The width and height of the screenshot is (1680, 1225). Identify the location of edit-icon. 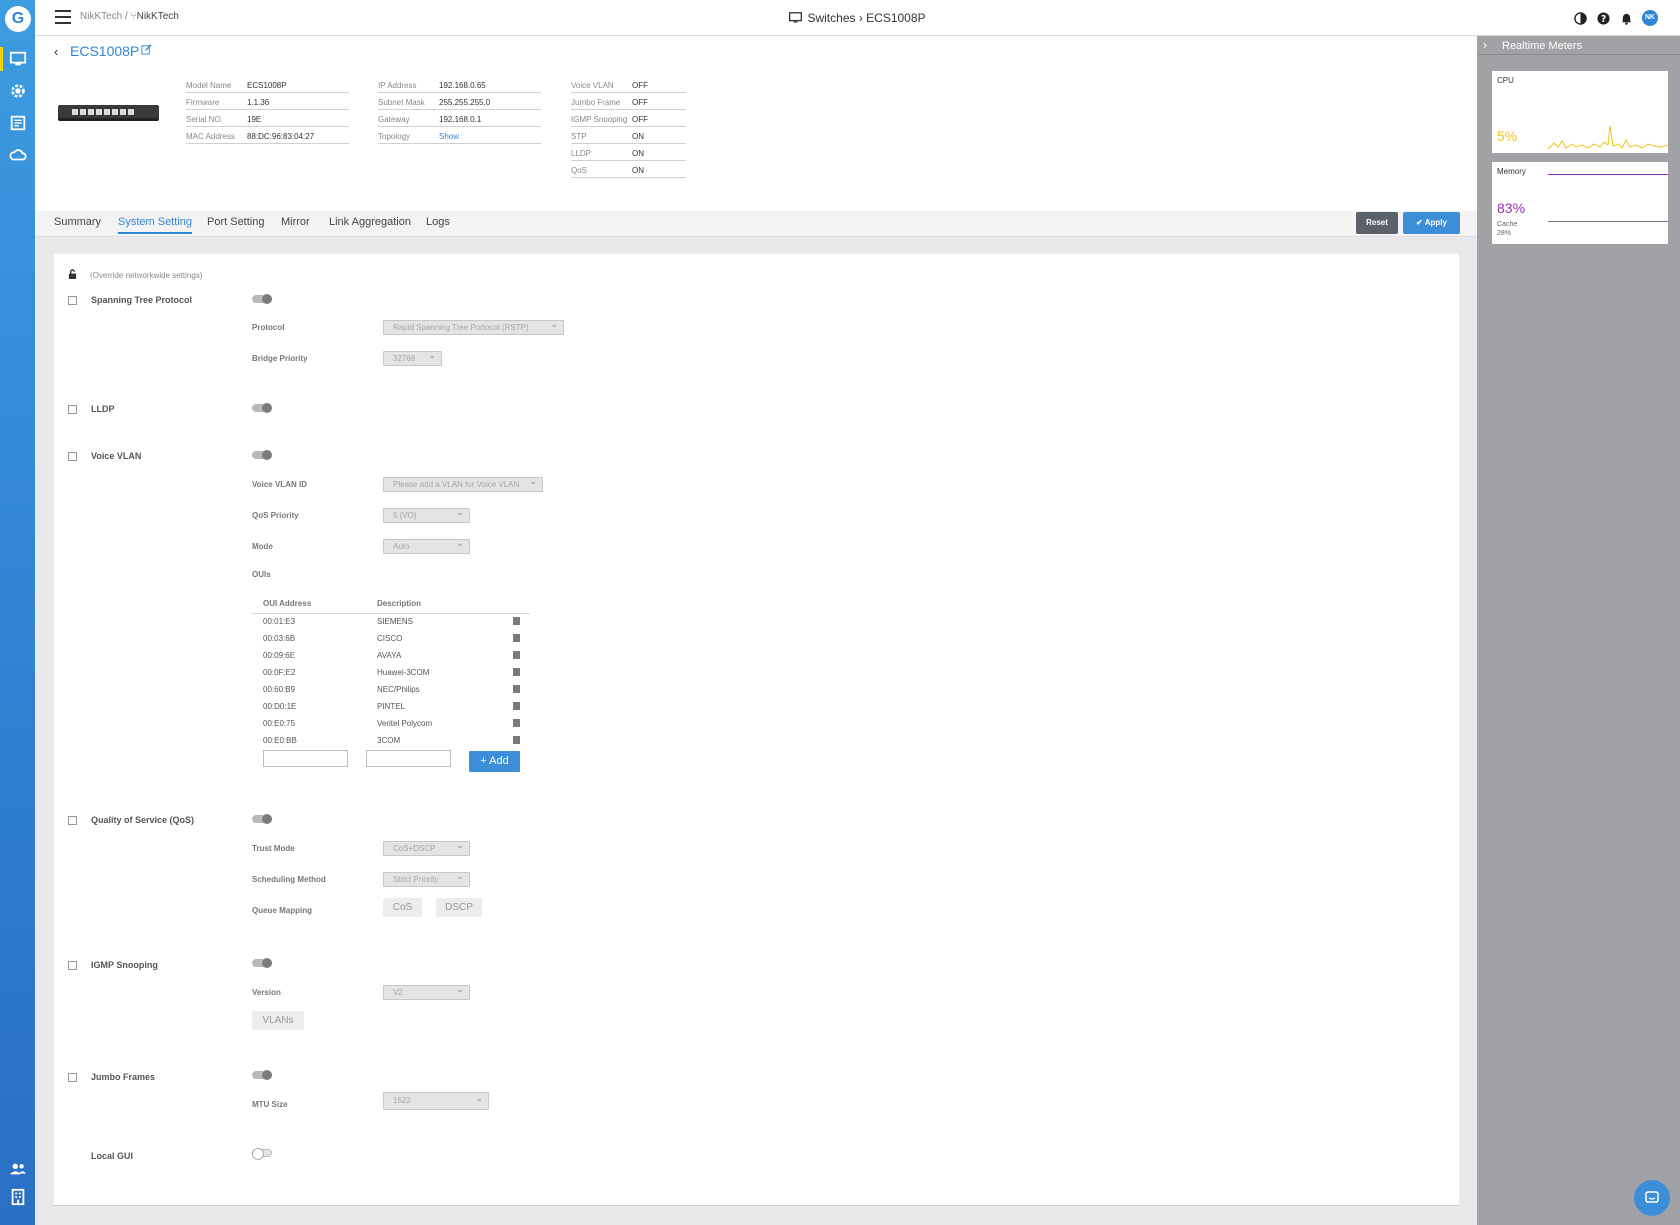
(146, 51).